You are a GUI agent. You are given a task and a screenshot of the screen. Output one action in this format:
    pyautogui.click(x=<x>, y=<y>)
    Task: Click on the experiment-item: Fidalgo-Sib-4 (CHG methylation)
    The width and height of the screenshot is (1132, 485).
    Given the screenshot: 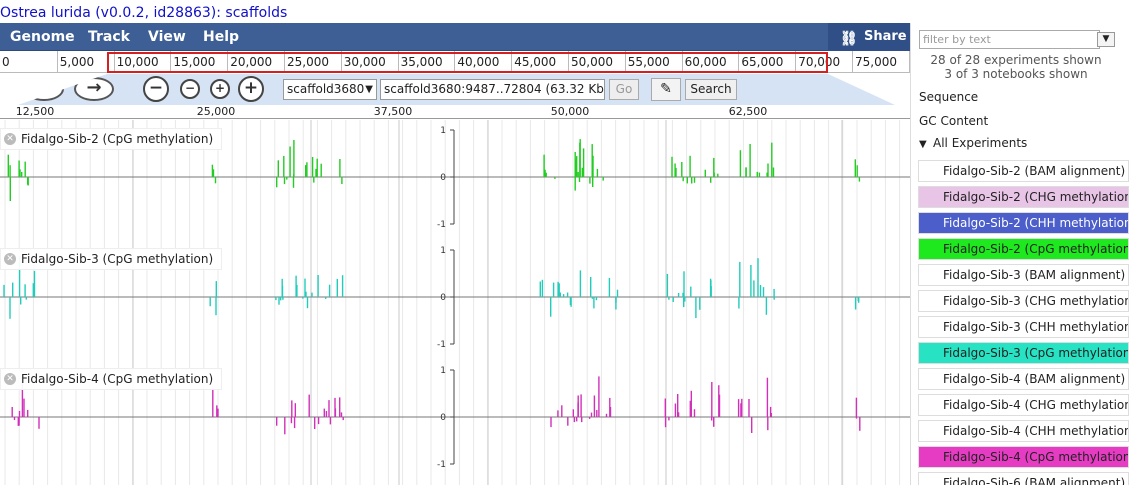 What is the action you would take?
    pyautogui.click(x=1023, y=405)
    